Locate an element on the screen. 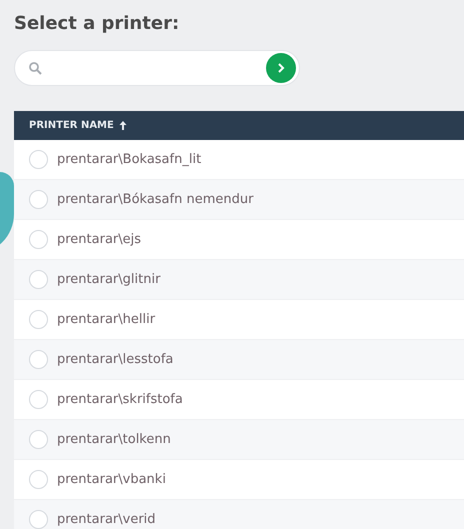 This screenshot has width=464, height=529. page-title: Select a printer: is located at coordinates (97, 24).